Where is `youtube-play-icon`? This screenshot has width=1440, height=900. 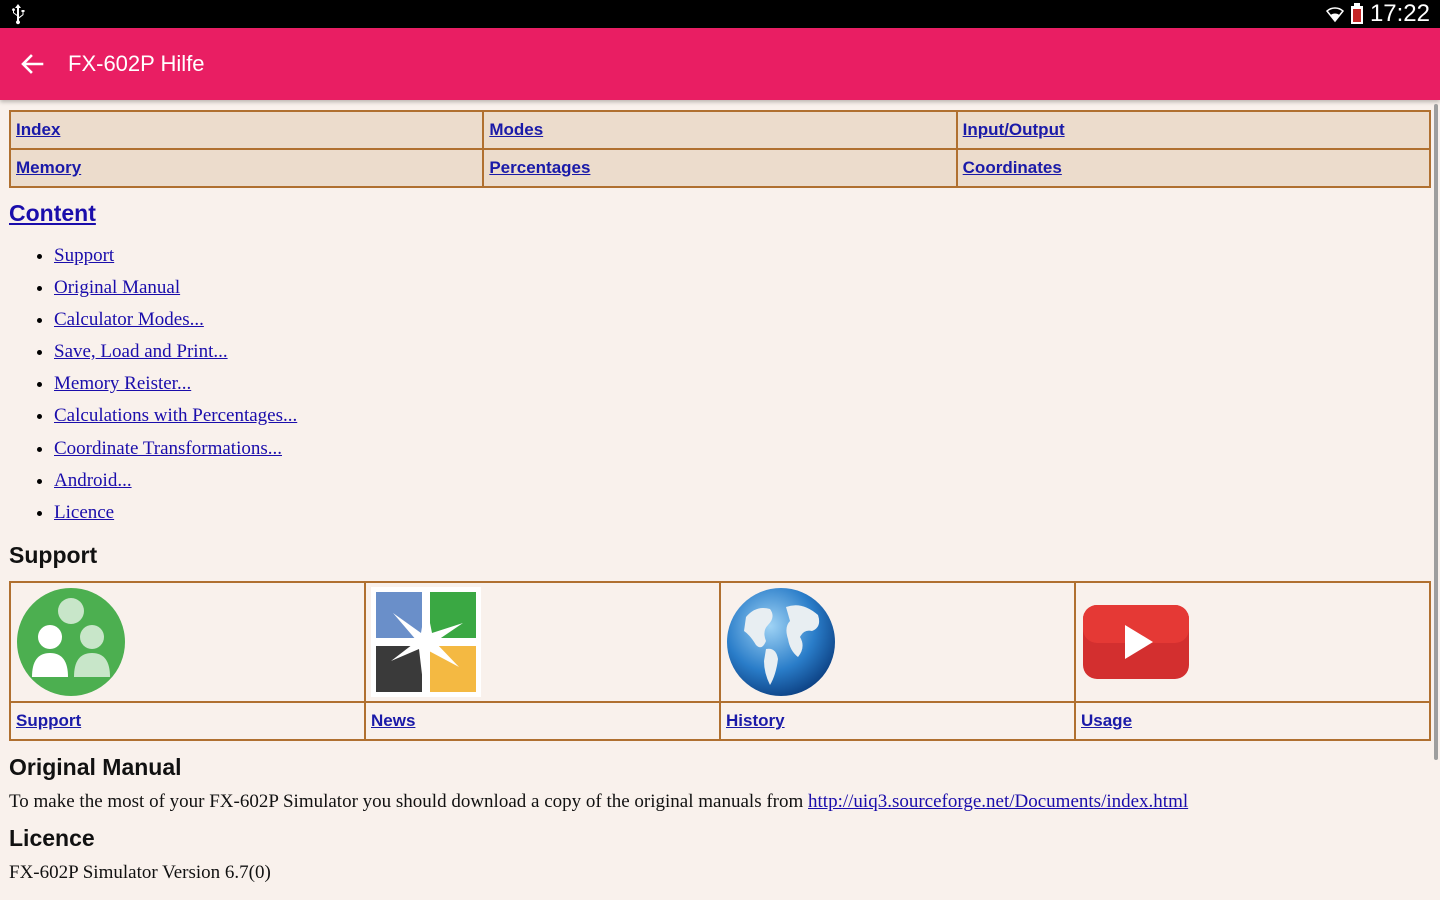 youtube-play-icon is located at coordinates (1136, 642).